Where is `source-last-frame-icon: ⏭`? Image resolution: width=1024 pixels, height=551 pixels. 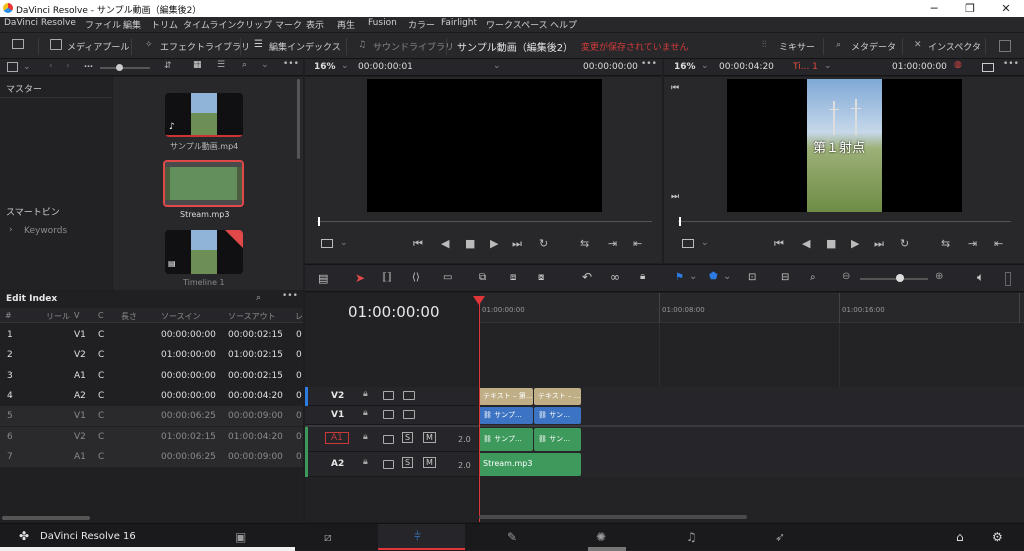 source-last-frame-icon: ⏭ is located at coordinates (517, 244).